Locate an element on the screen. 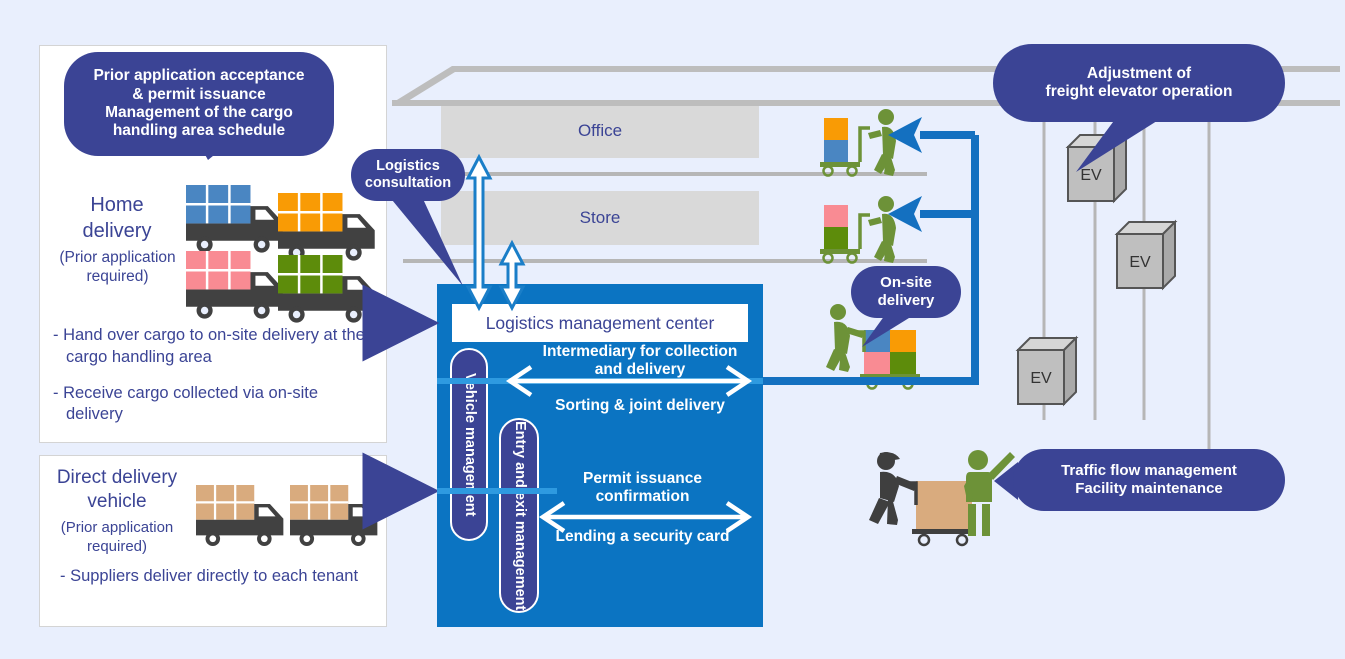 The height and width of the screenshot is (659, 1345). direct-delivery-subtitle: (Prior application required) is located at coordinates (117, 537).